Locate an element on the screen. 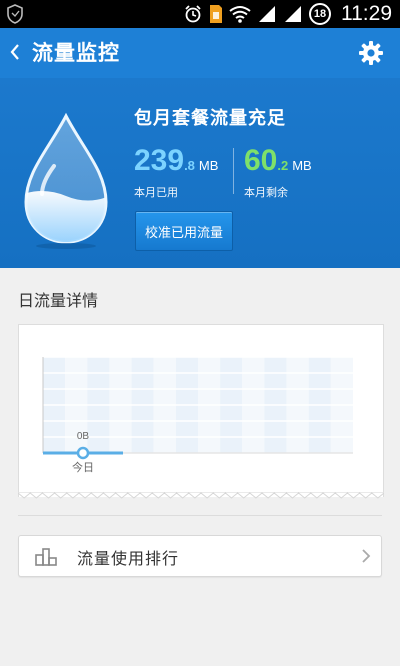  back-chevron-icon is located at coordinates (15, 52).